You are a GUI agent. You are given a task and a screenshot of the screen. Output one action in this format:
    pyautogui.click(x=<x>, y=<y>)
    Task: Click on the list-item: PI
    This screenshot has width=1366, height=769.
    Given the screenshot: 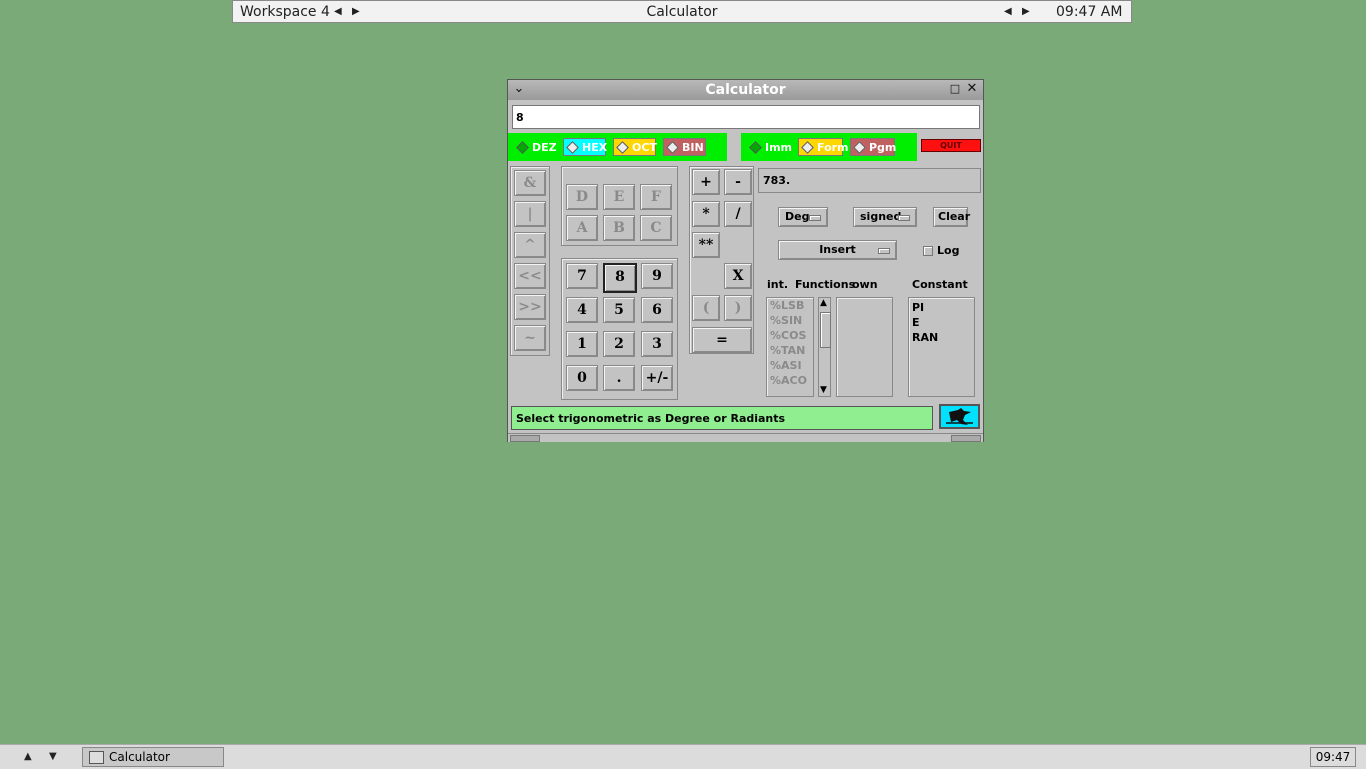 What is the action you would take?
    pyautogui.click(x=941, y=307)
    